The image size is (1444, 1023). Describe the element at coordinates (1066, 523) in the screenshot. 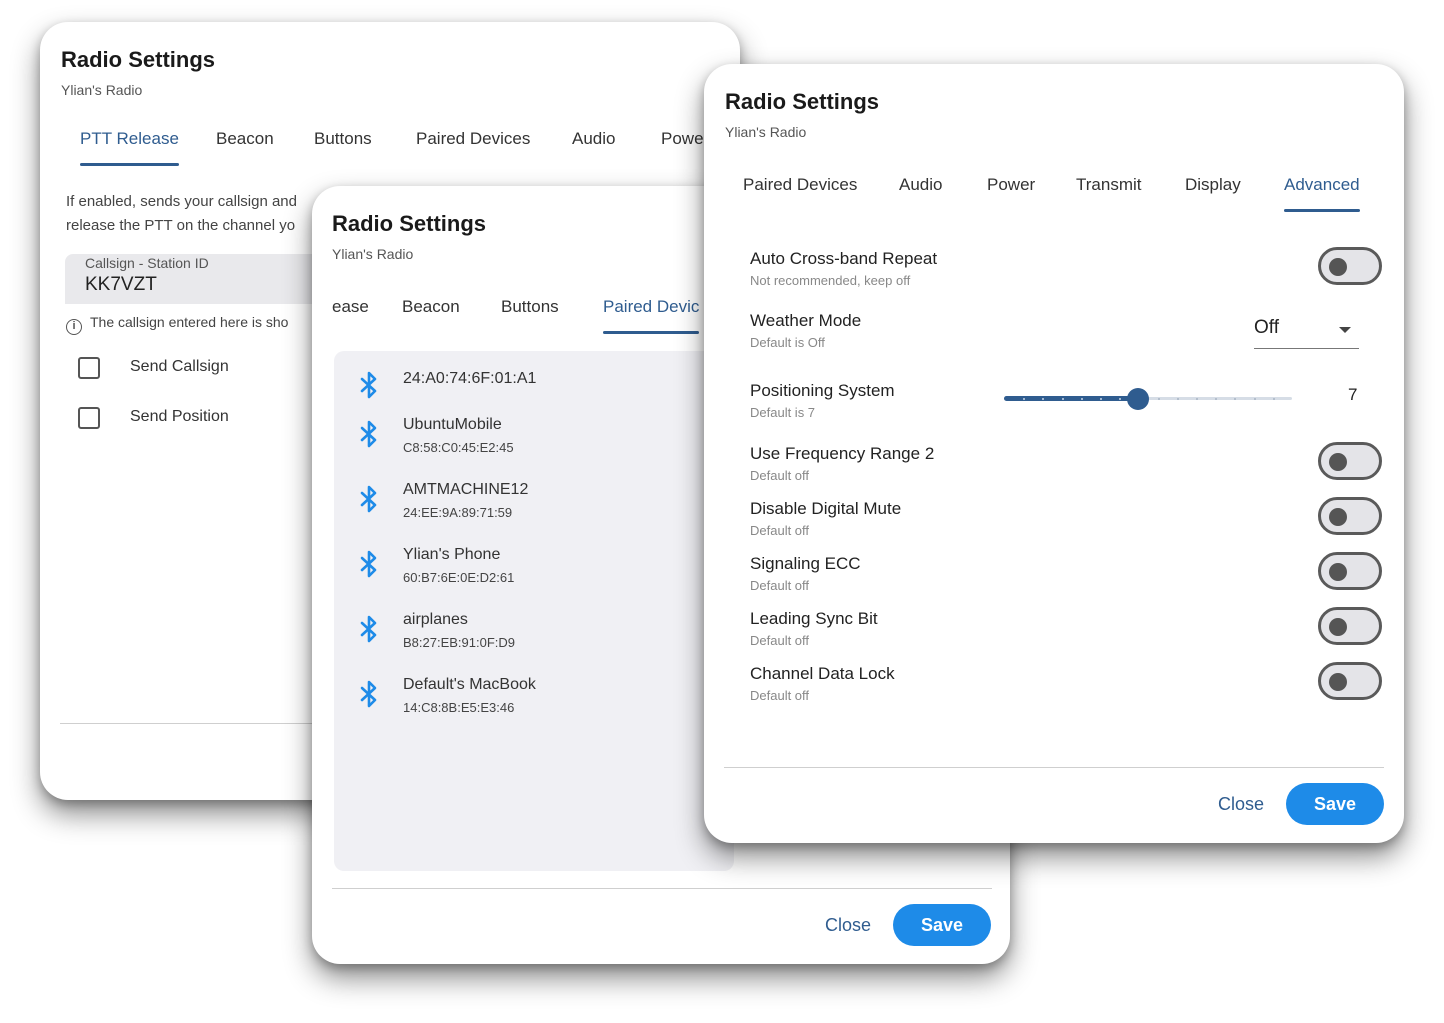

I see `setting-disable-digital-mute: Disable Digital Mute Default off` at that location.